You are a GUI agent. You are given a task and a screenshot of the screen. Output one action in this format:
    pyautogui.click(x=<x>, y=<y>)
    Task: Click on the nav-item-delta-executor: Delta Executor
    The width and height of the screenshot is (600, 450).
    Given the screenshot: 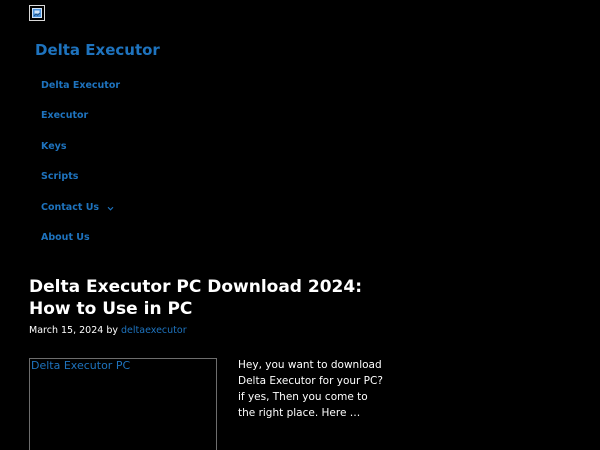 What is the action you would take?
    pyautogui.click(x=80, y=85)
    